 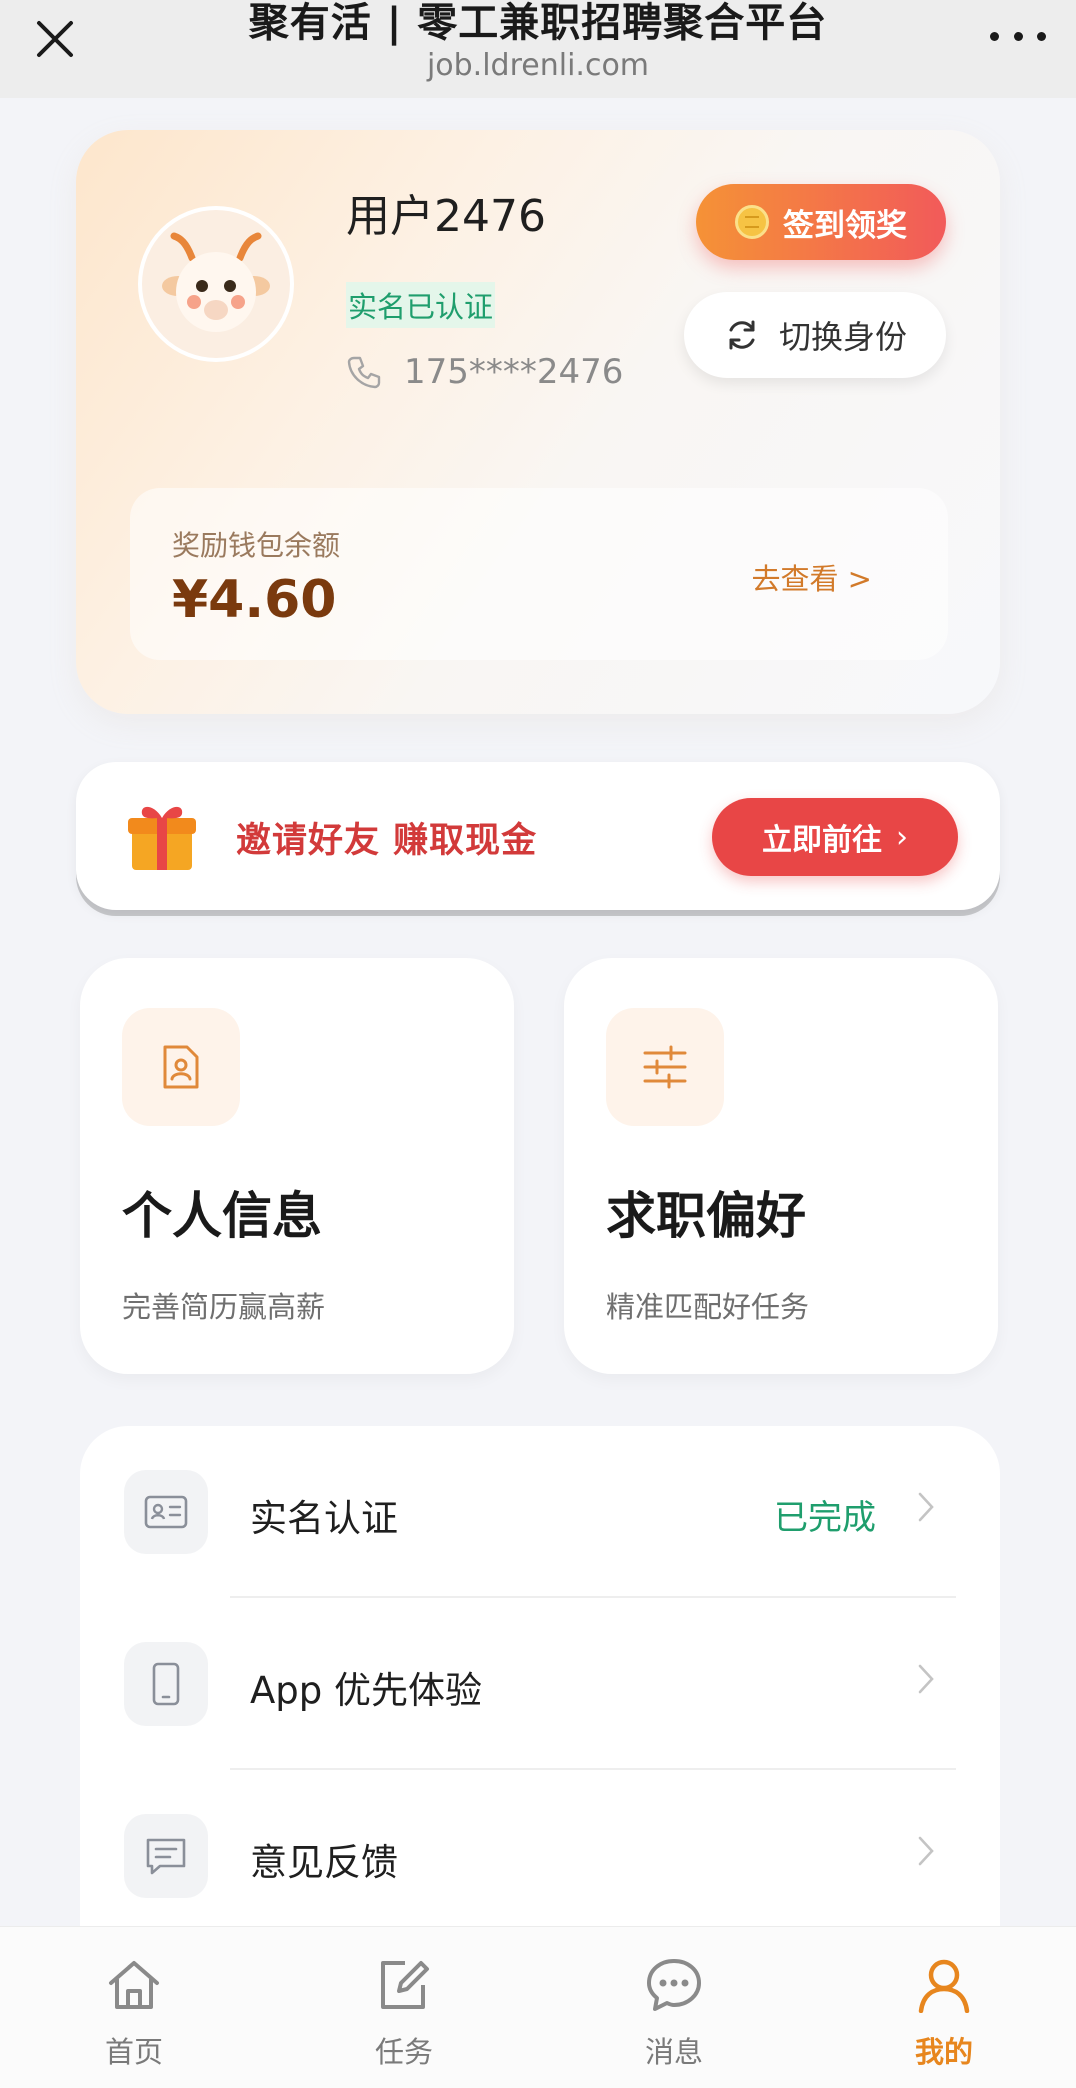 I want to click on tab-tasks: 任务, so click(x=404, y=2017).